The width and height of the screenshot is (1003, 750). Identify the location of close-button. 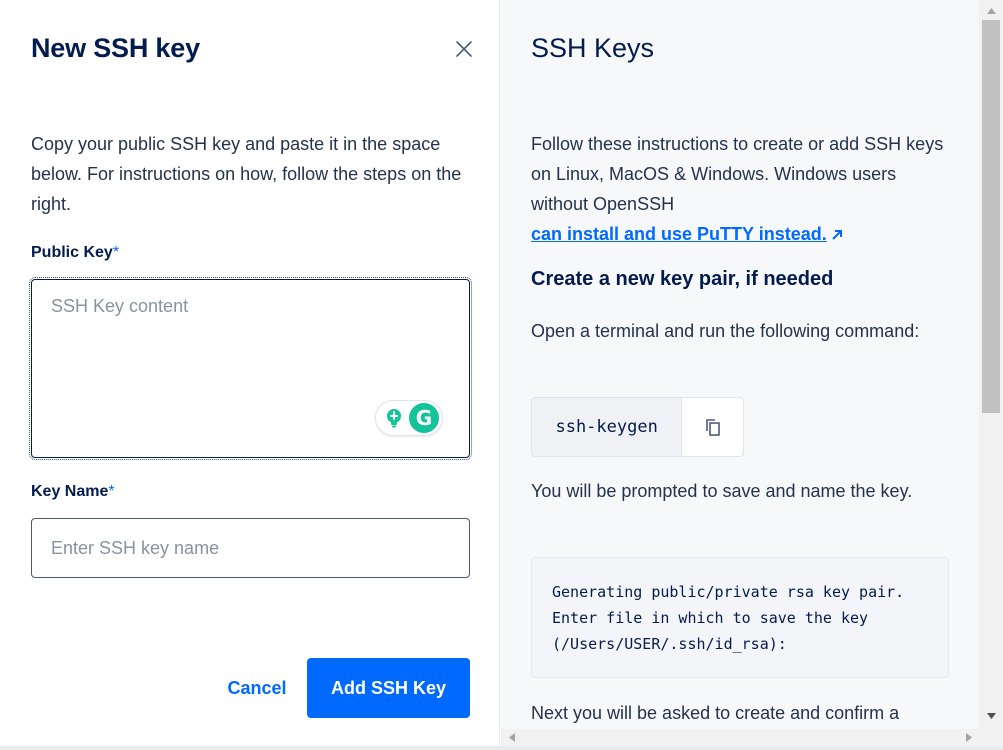
(464, 49).